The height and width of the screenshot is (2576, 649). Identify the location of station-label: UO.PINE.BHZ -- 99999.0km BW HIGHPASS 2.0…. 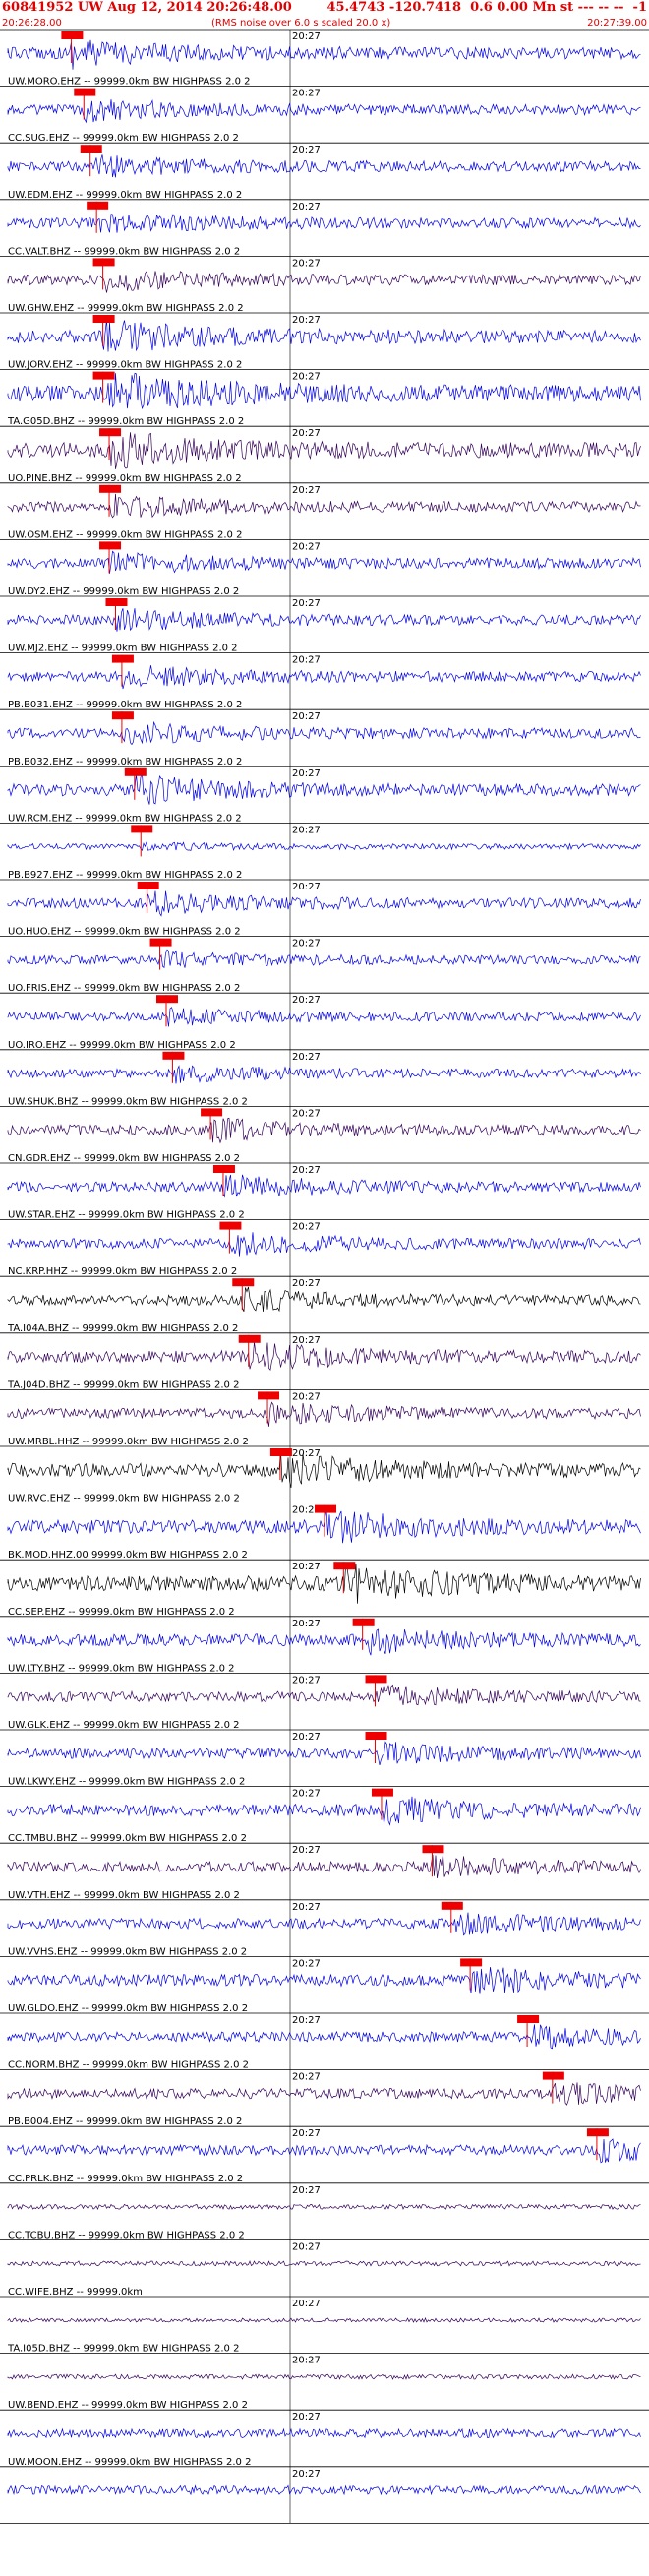
(125, 478).